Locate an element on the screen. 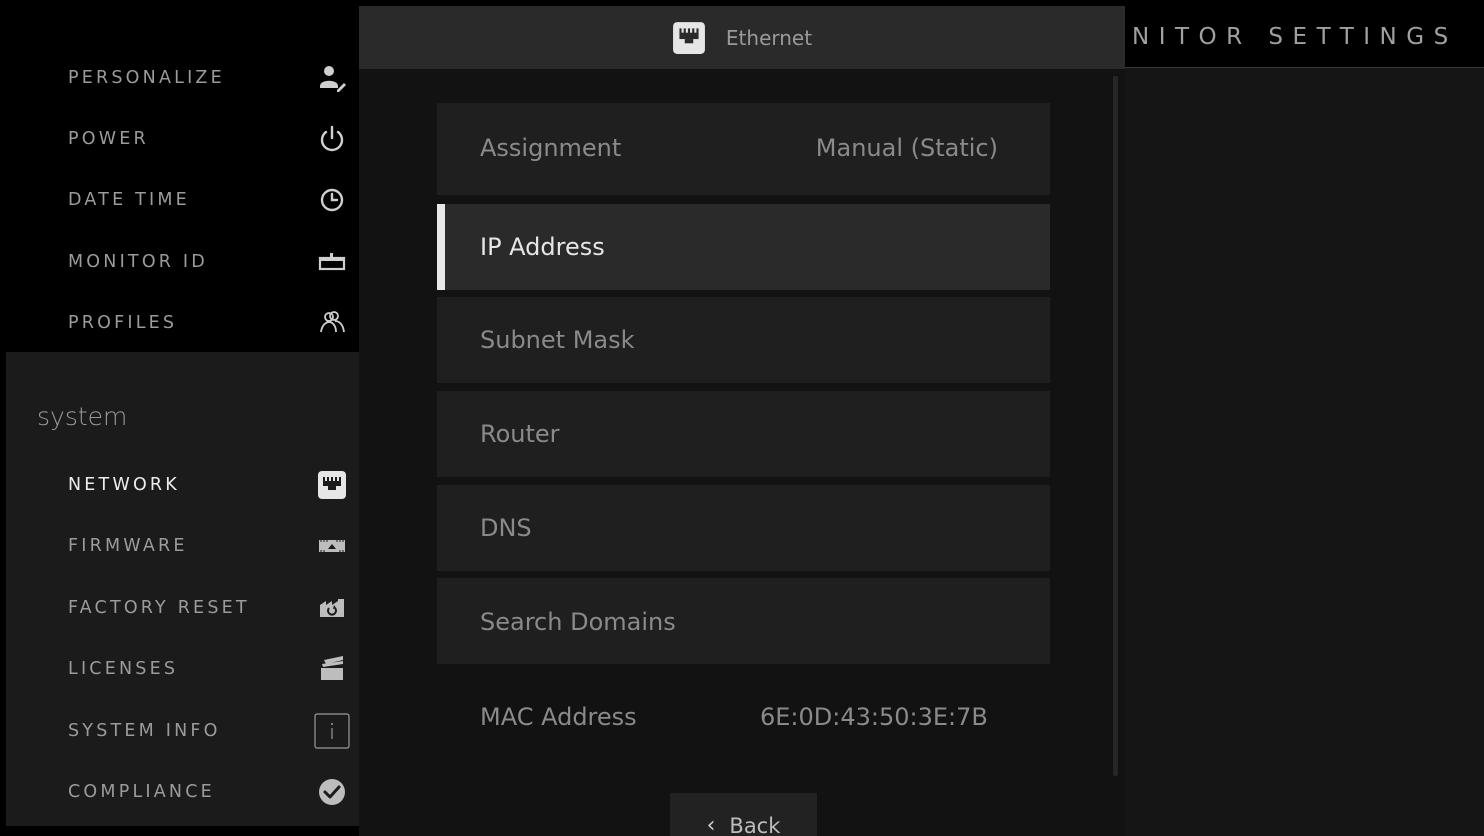 The height and width of the screenshot is (836, 1484). sidebar-item-monitor-id: MONITOR ID is located at coordinates (182, 262).